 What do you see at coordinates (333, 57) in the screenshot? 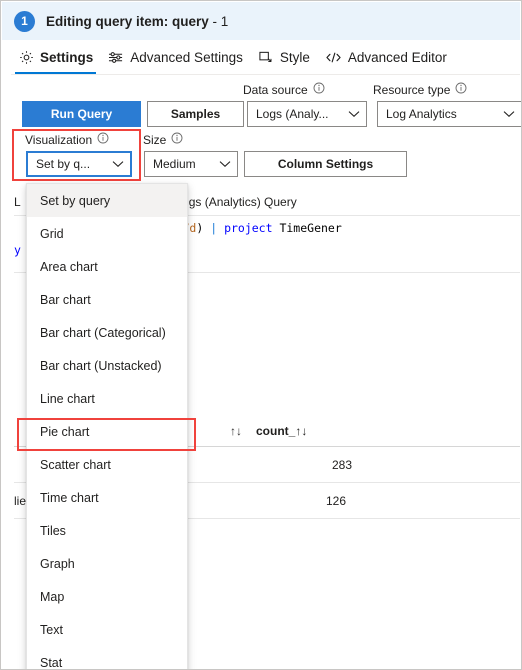
I see `code-brackets-icon` at bounding box center [333, 57].